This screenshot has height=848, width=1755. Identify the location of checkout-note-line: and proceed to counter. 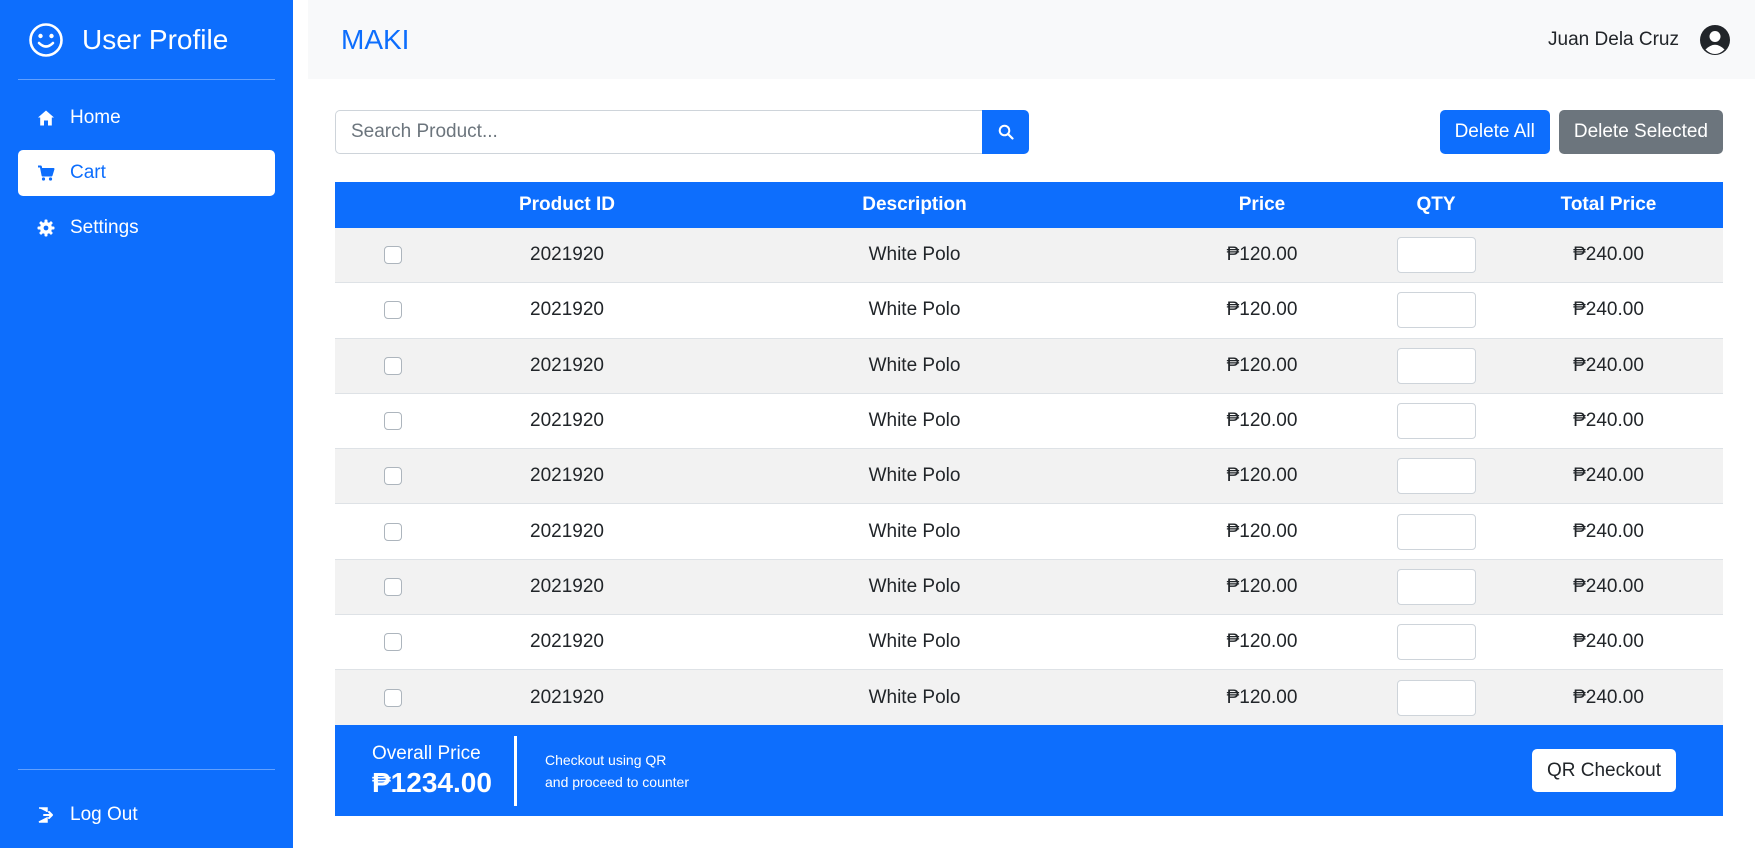
(617, 781).